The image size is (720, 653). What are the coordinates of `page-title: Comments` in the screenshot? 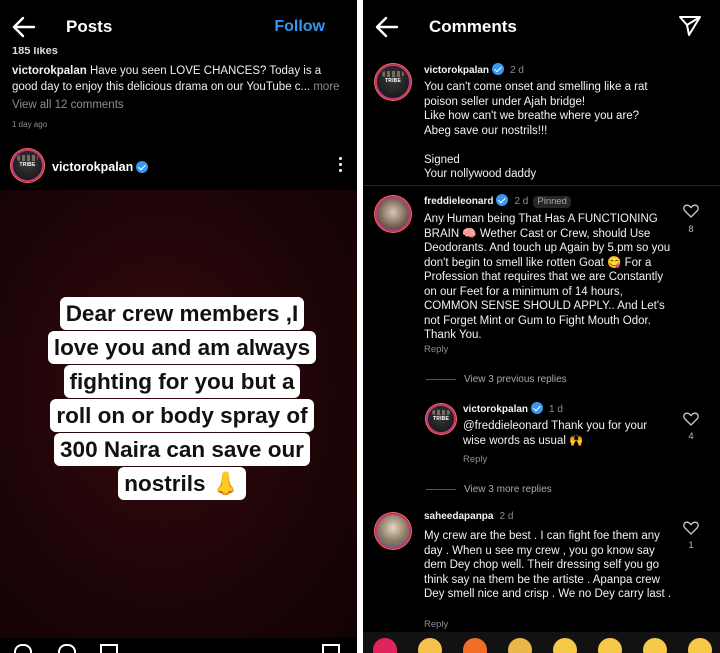 It's located at (473, 26).